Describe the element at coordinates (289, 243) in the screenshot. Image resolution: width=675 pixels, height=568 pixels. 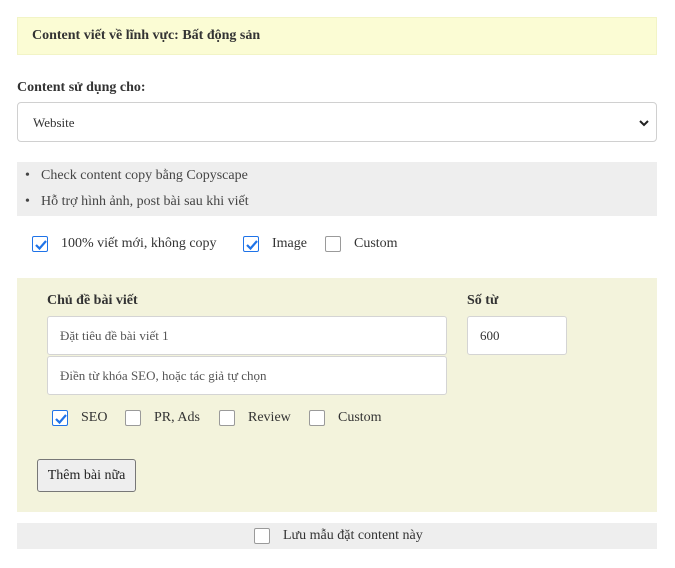
I see `option-image-label: Image` at that location.